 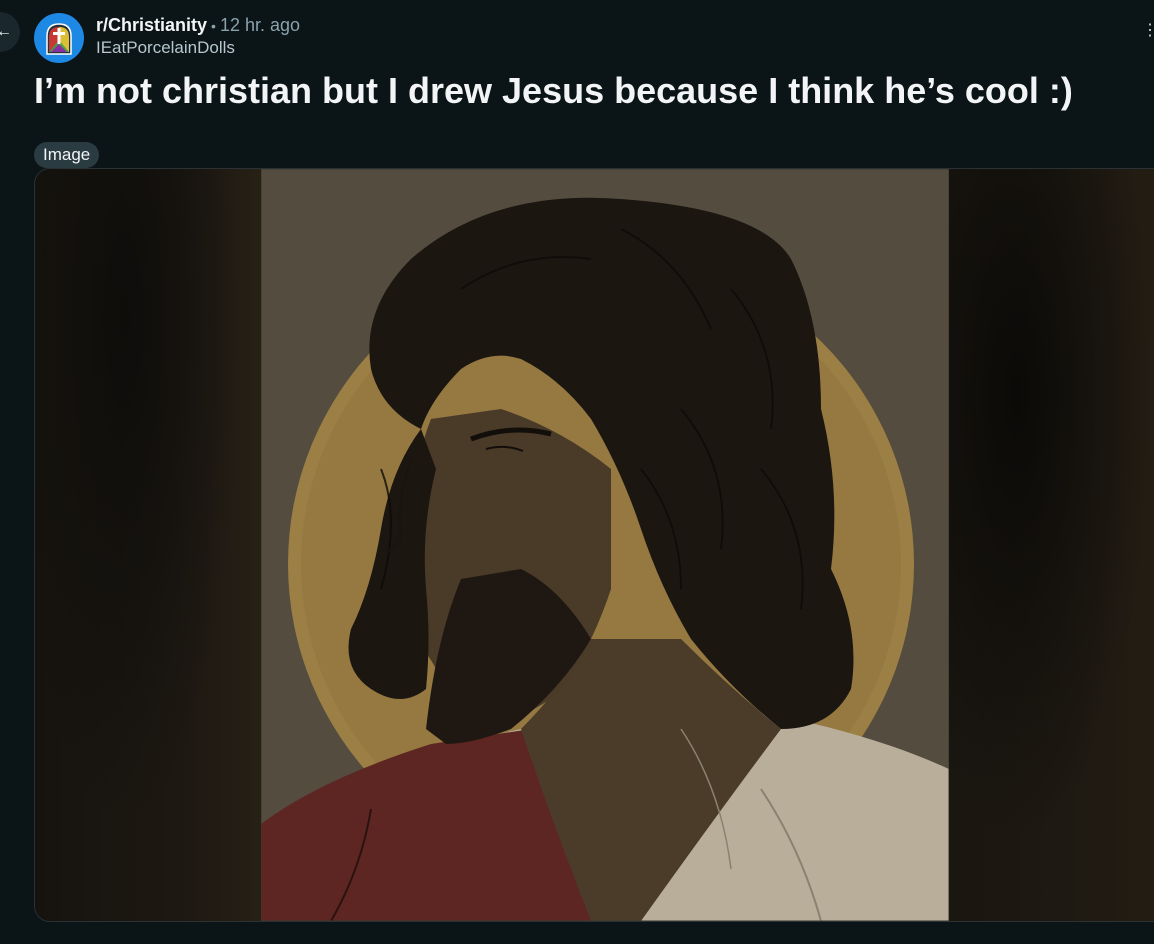 I want to click on post-time: 12 hr. ago, so click(x=260, y=25).